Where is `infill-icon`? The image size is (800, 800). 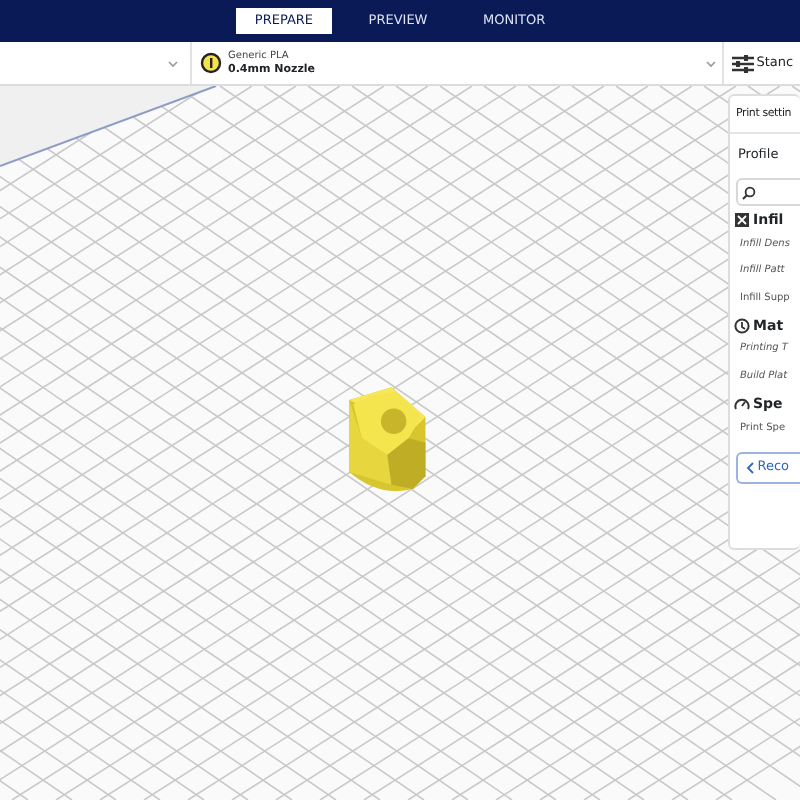
infill-icon is located at coordinates (741, 220).